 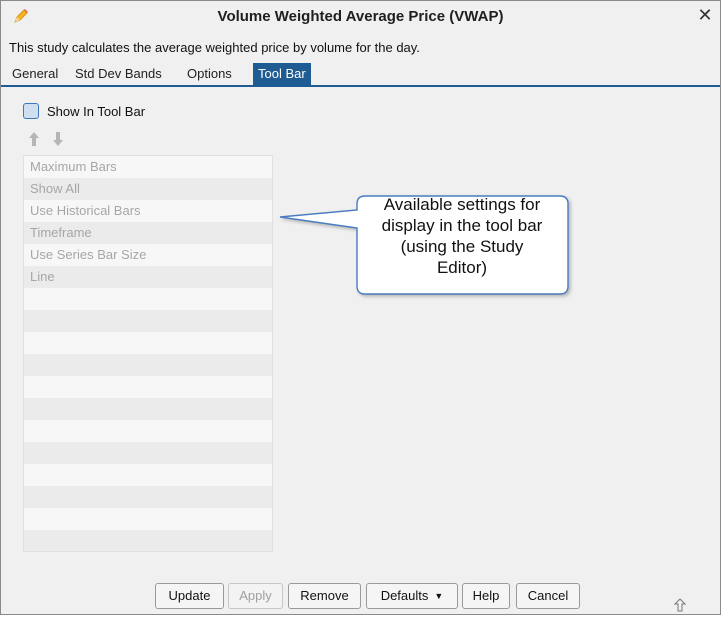 I want to click on window-title: Volume Weighted Average Price (VWAP), so click(x=360, y=16).